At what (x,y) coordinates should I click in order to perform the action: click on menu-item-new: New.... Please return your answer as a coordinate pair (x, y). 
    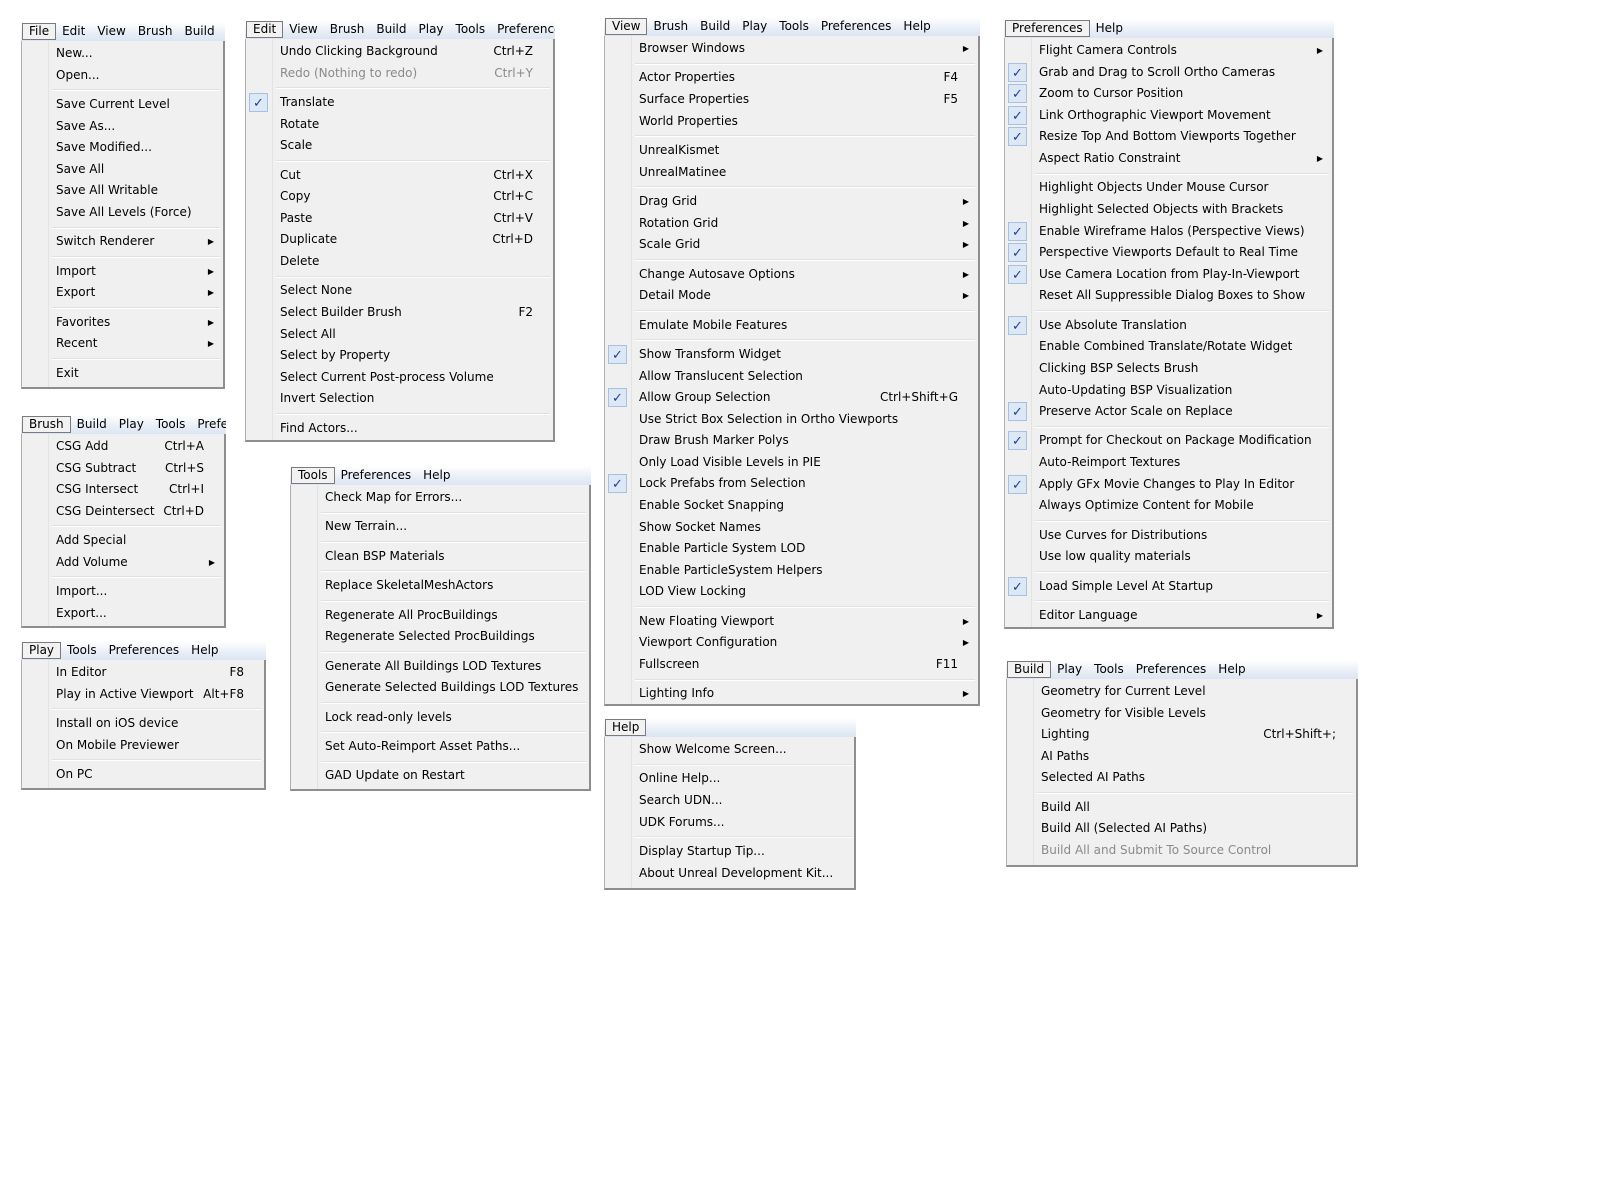
    Looking at the image, I should click on (122, 54).